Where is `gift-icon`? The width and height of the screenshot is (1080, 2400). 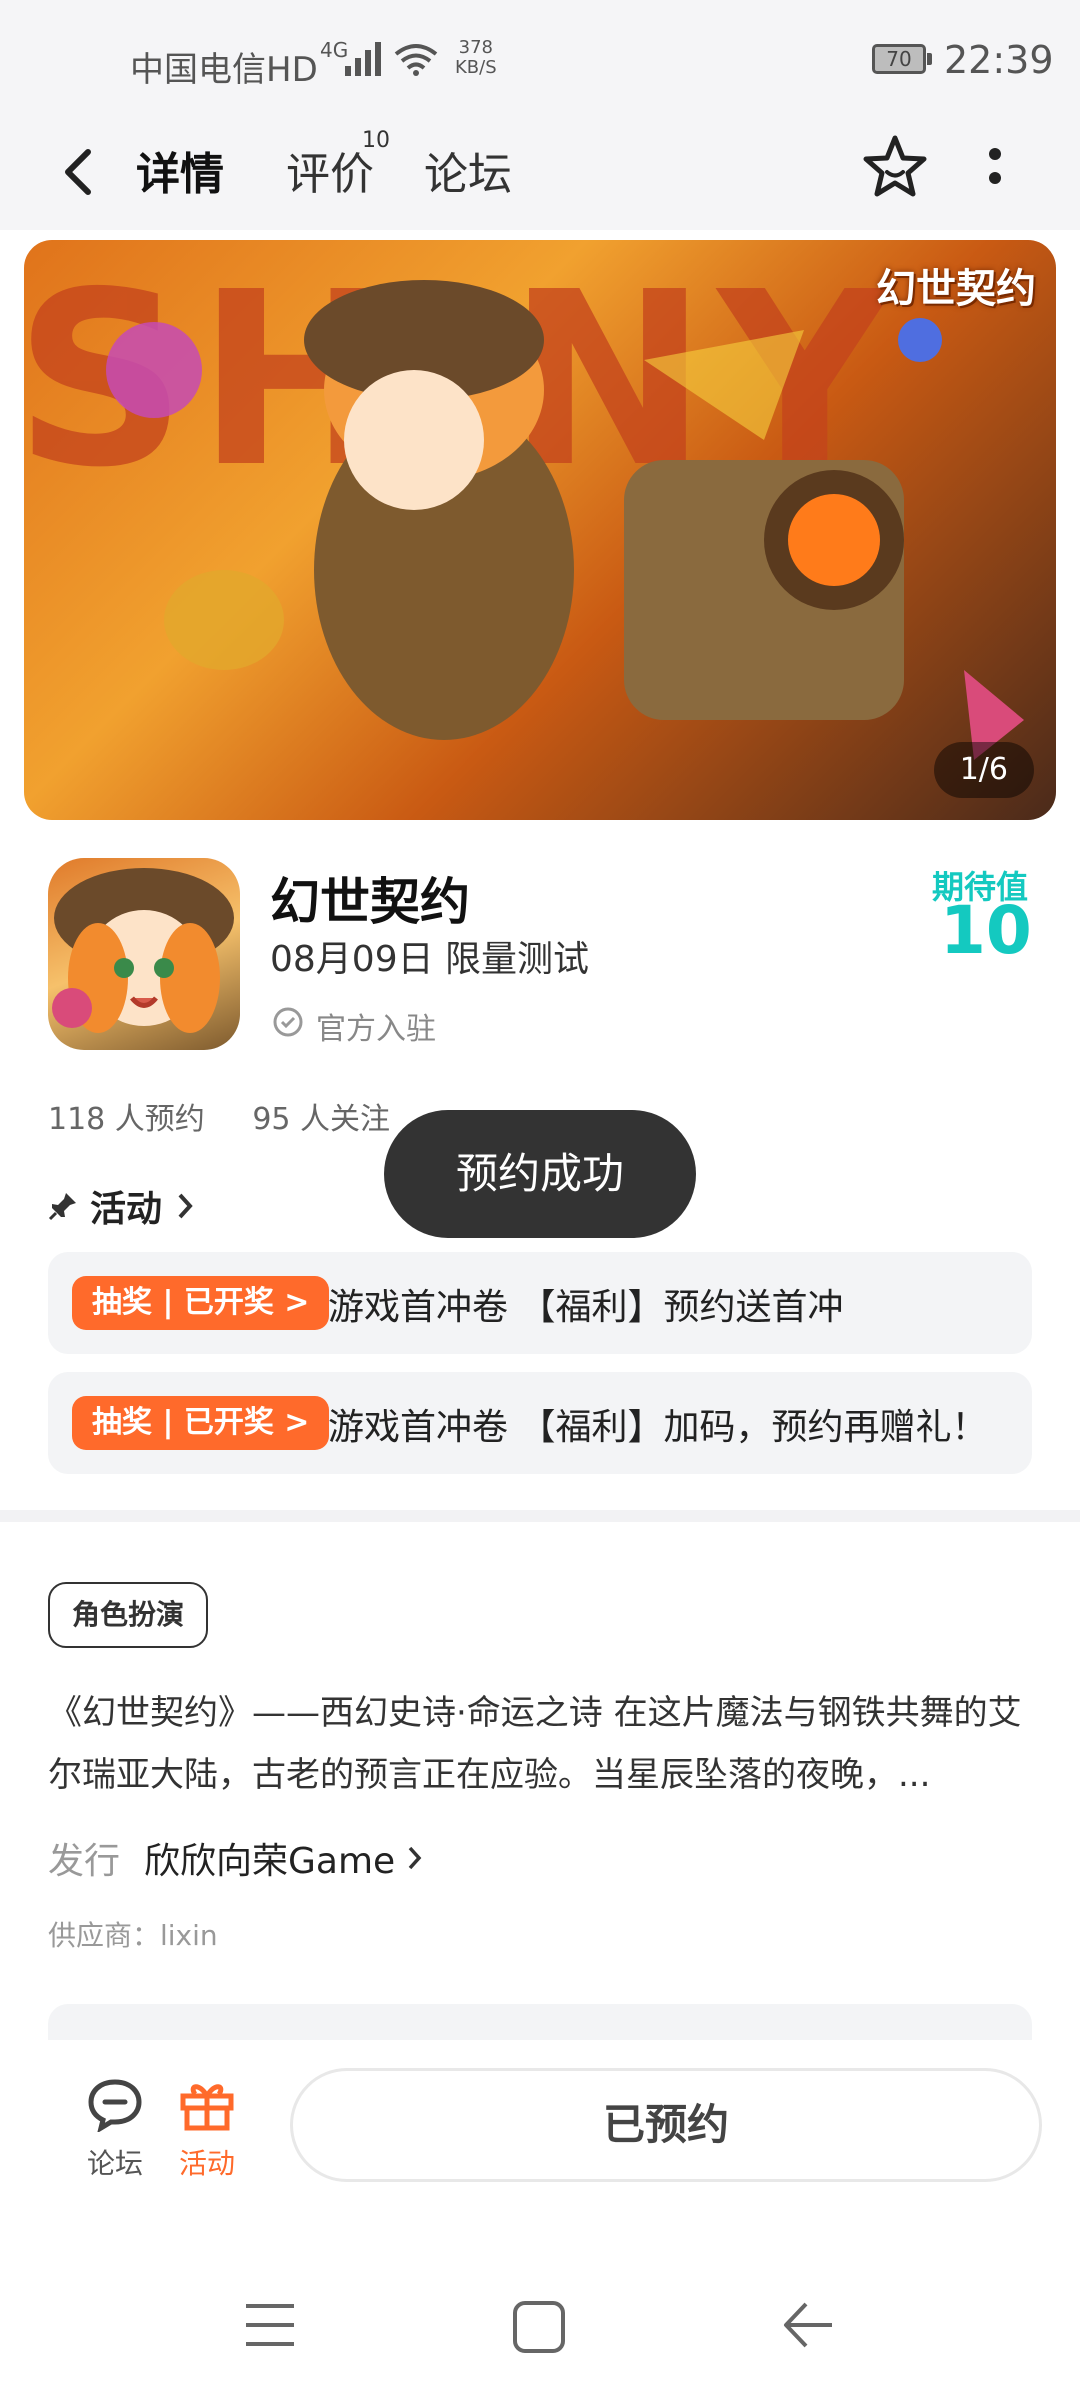 gift-icon is located at coordinates (207, 2107).